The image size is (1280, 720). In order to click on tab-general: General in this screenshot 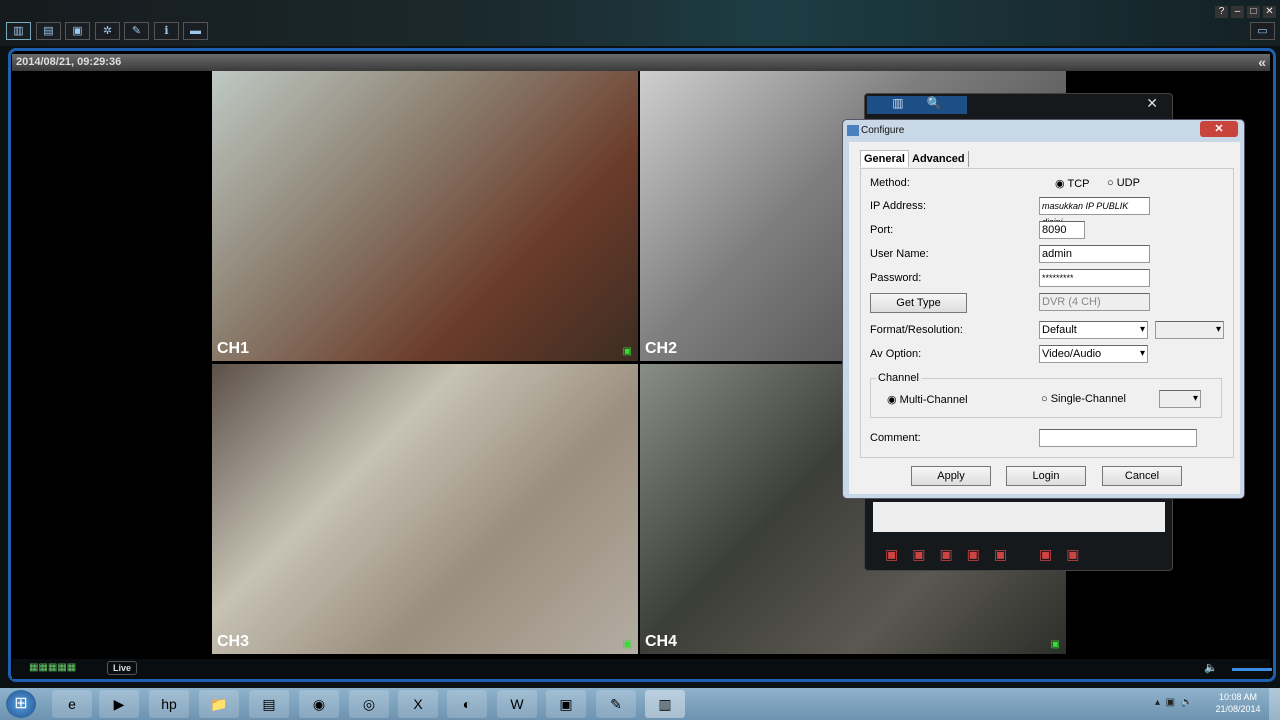, I will do `click(884, 158)`.